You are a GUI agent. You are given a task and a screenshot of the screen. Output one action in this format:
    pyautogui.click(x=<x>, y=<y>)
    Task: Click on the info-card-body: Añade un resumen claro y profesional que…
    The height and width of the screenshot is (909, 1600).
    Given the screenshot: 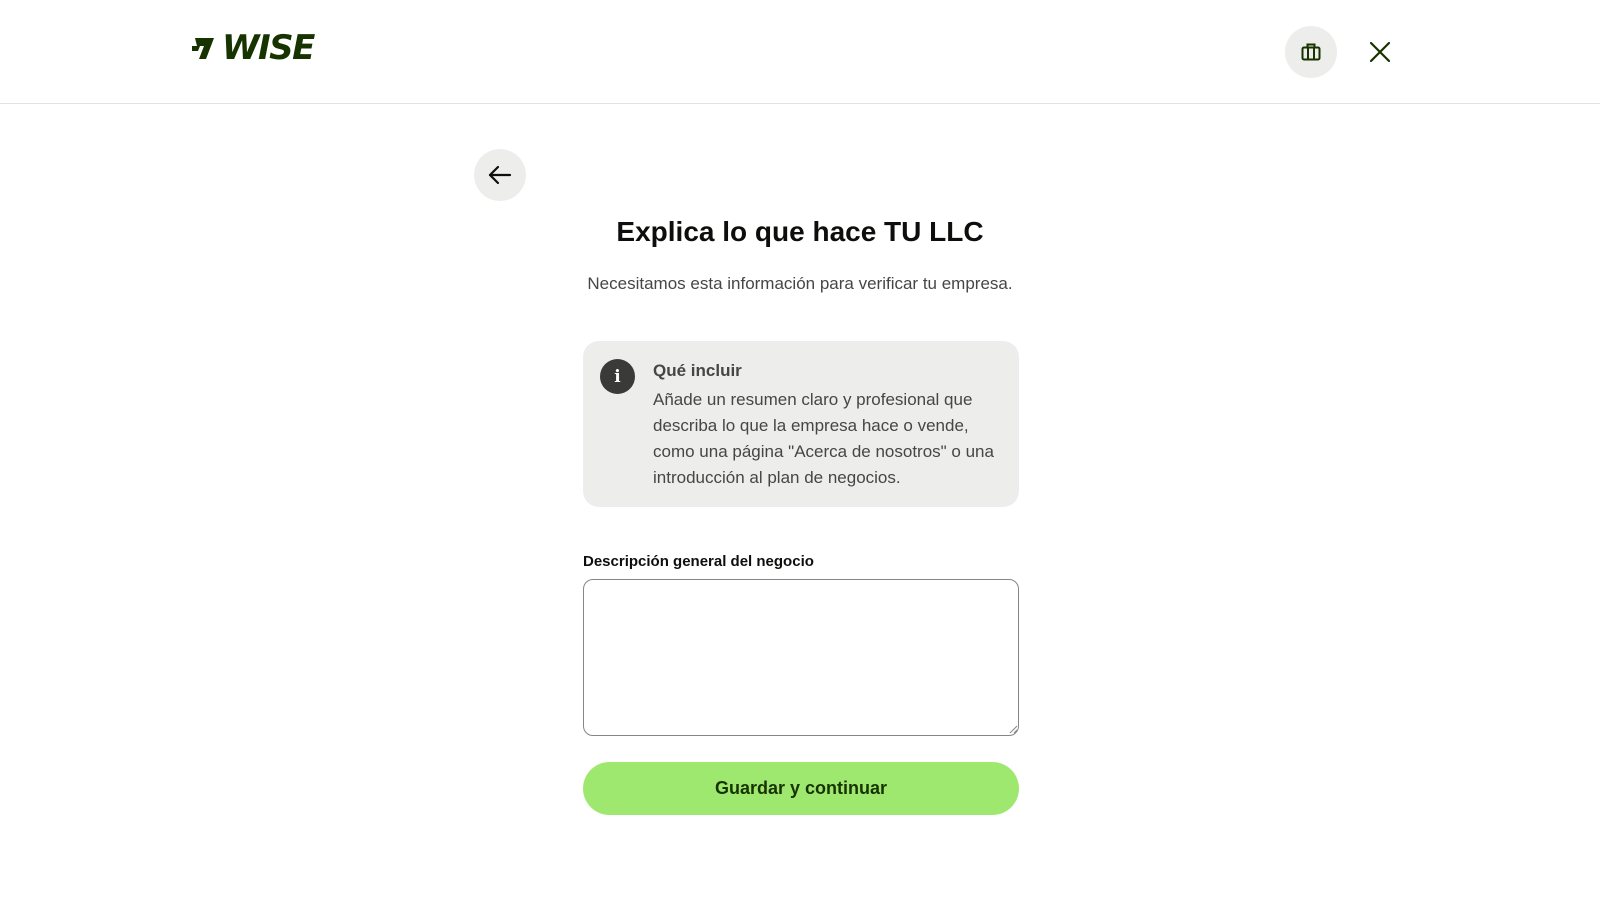 What is the action you would take?
    pyautogui.click(x=823, y=438)
    